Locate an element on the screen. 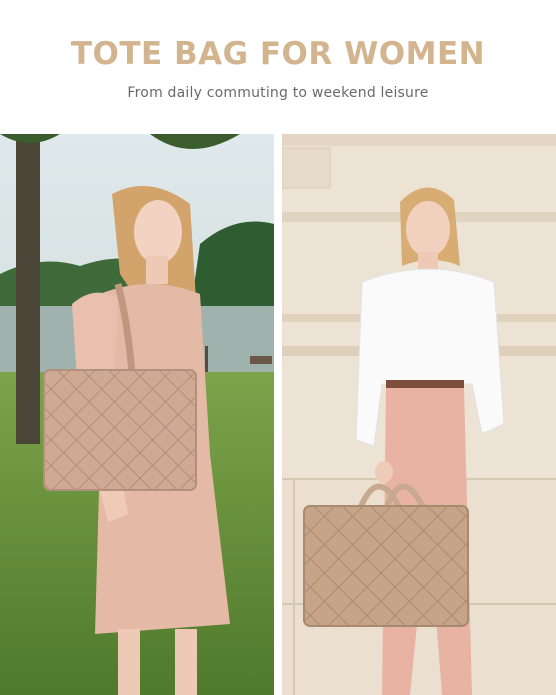 The width and height of the screenshot is (556, 695). tote-bag-right is located at coordinates (386, 566).